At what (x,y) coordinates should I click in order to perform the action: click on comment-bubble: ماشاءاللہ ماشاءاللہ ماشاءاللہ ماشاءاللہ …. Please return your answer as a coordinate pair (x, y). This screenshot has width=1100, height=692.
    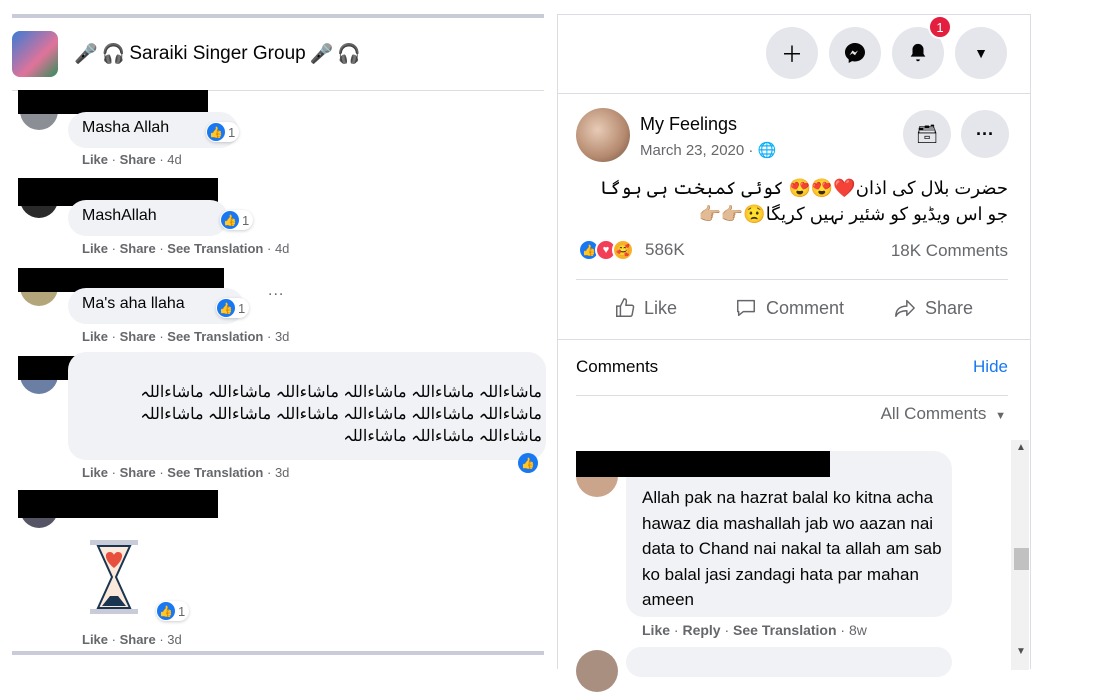
    Looking at the image, I should click on (307, 406).